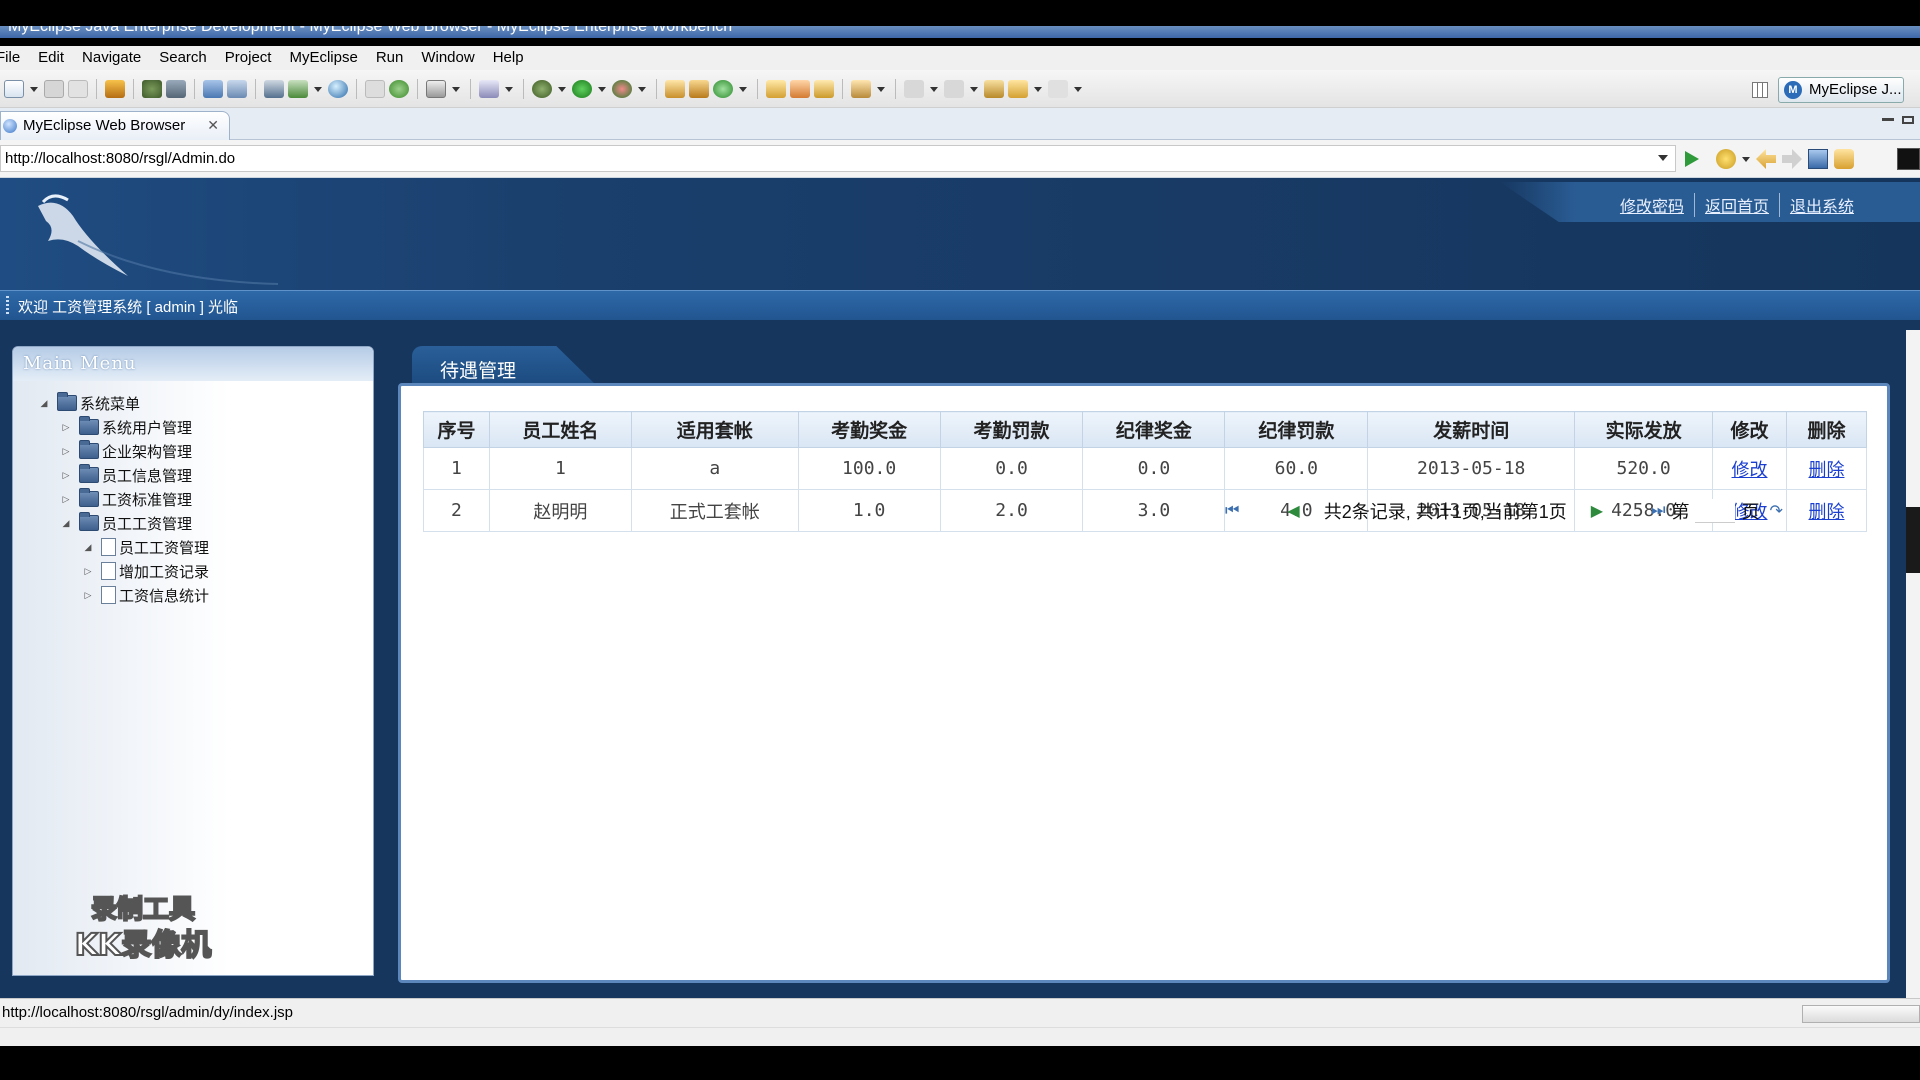 The width and height of the screenshot is (1920, 1080). What do you see at coordinates (622, 89) in the screenshot?
I see `external-tools-icon` at bounding box center [622, 89].